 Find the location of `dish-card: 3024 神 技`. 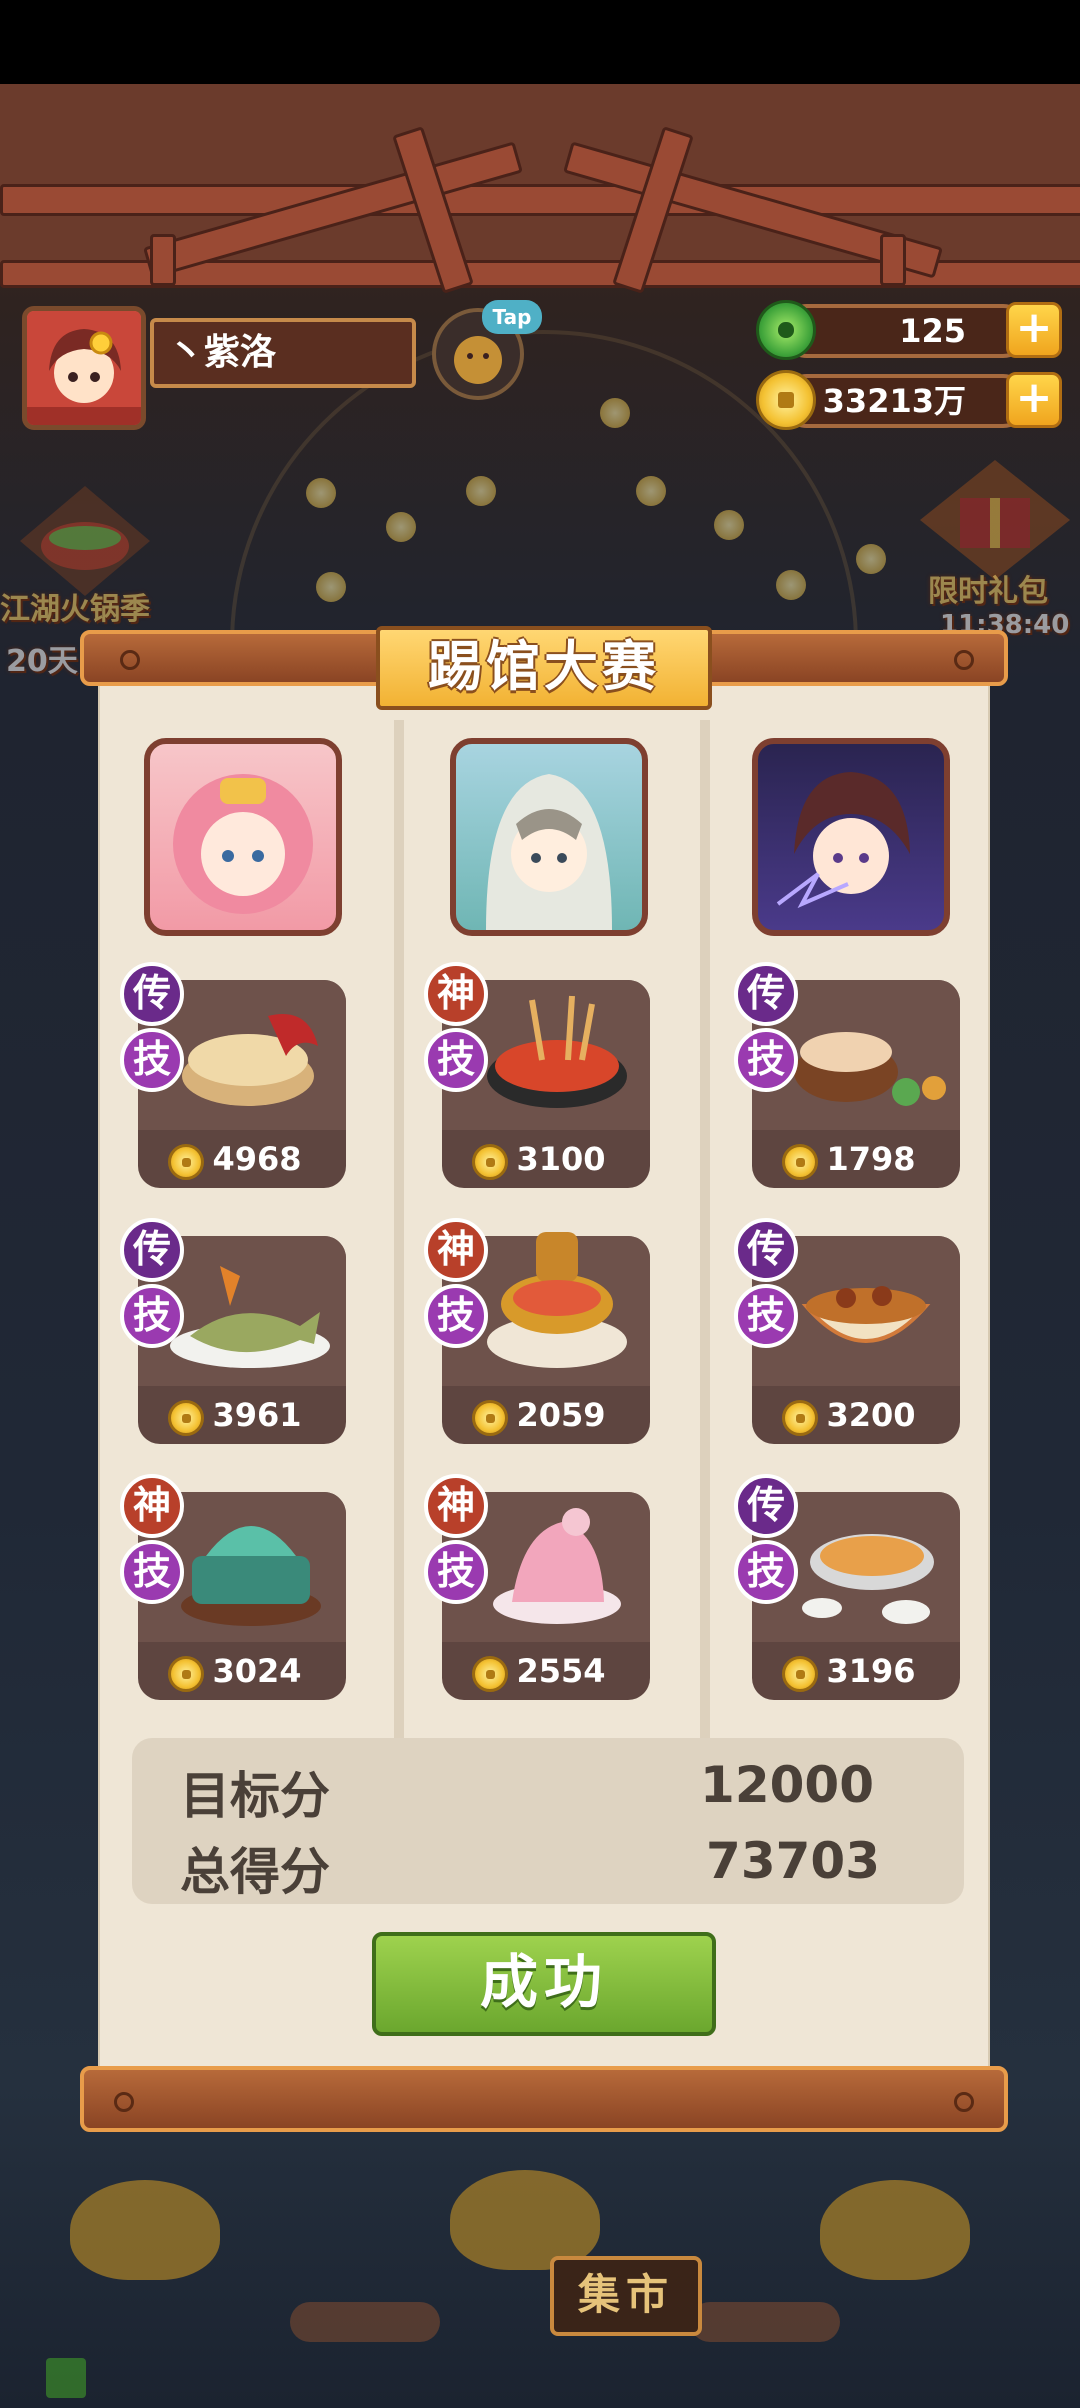

dish-card: 3024 神 技 is located at coordinates (233, 1587).